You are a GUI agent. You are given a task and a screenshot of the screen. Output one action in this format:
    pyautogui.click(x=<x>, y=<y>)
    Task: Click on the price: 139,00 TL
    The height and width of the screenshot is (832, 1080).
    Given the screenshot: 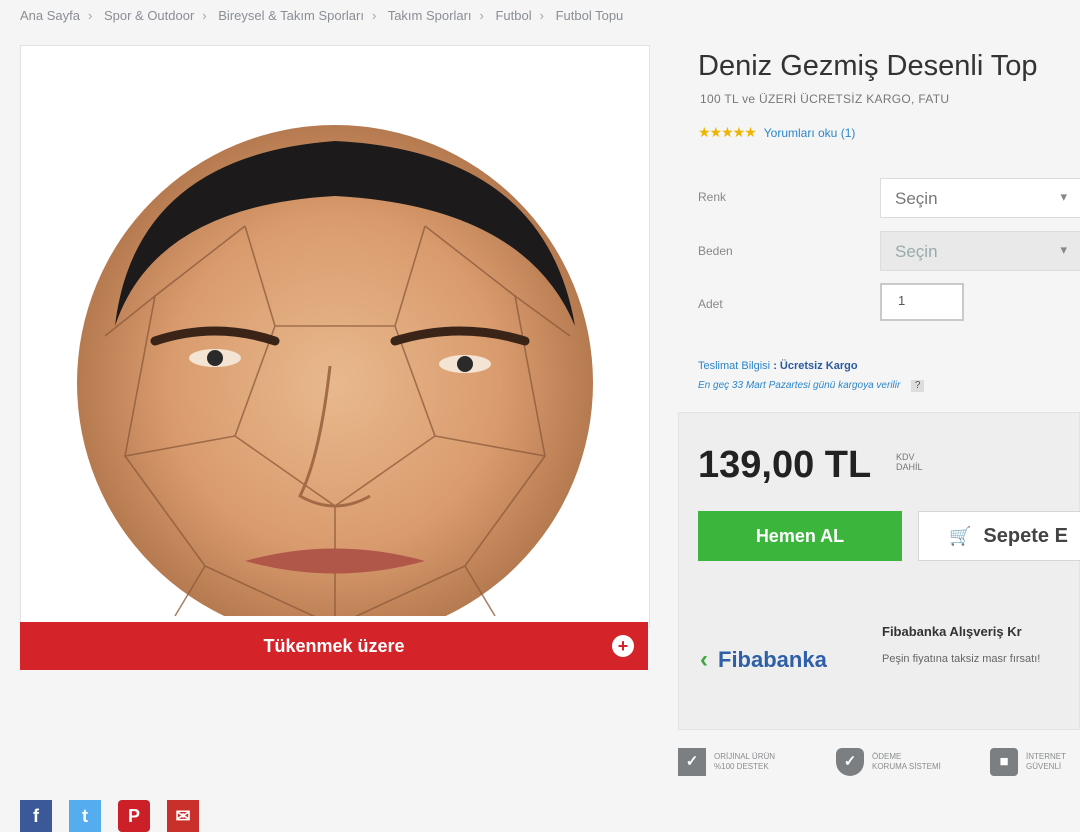 What is the action you would take?
    pyautogui.click(x=785, y=465)
    